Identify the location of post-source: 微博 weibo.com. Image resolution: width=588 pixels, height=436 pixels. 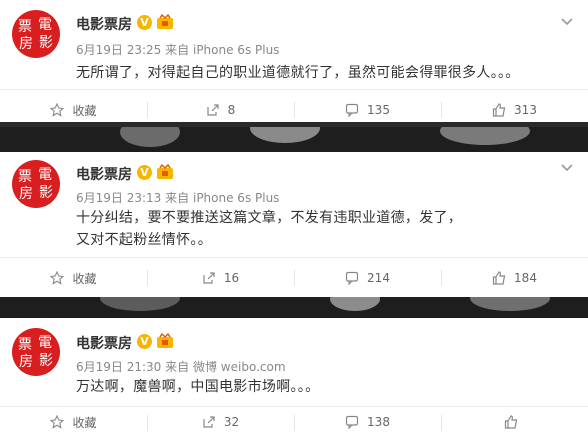
(239, 367).